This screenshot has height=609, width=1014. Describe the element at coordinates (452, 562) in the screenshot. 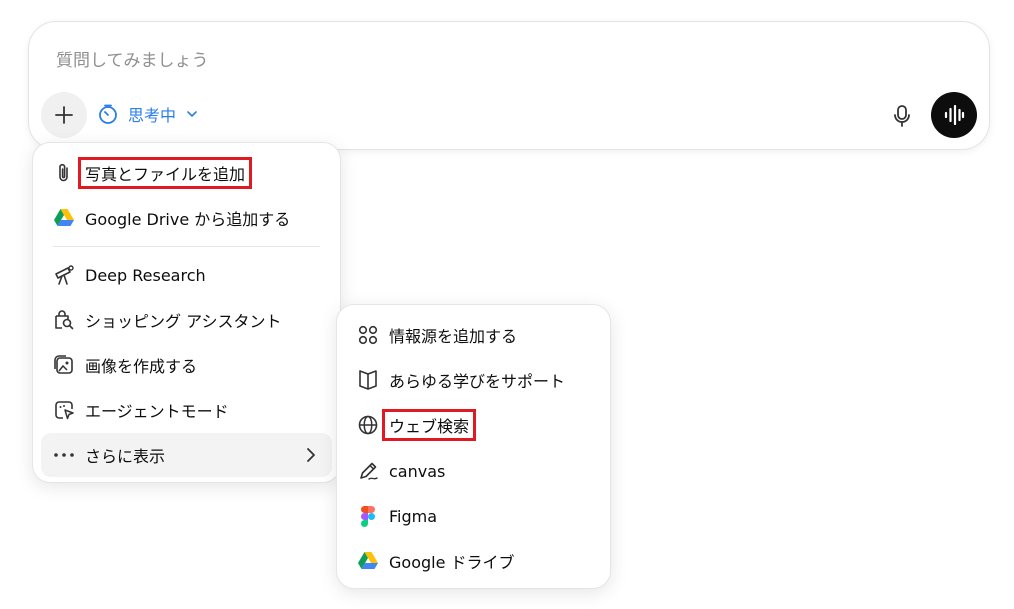

I see `menu-item-label: Google ドライブ` at that location.